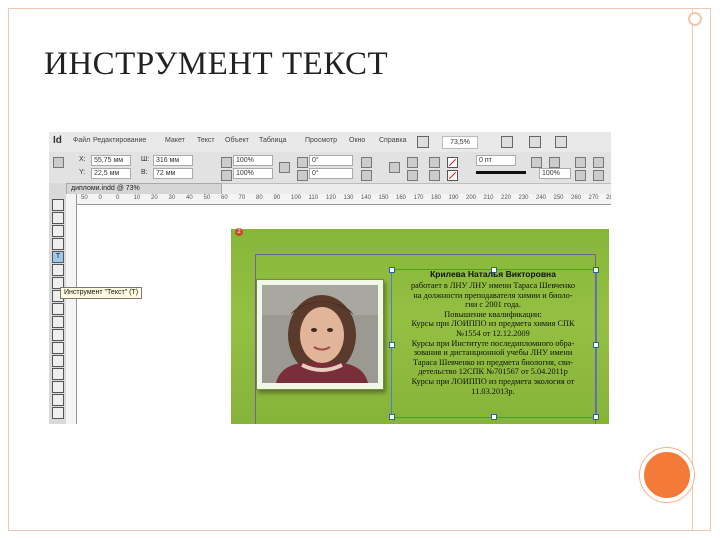 The height and width of the screenshot is (540, 720). What do you see at coordinates (111, 173) in the screenshot?
I see `y-field: 22,5 мм` at bounding box center [111, 173].